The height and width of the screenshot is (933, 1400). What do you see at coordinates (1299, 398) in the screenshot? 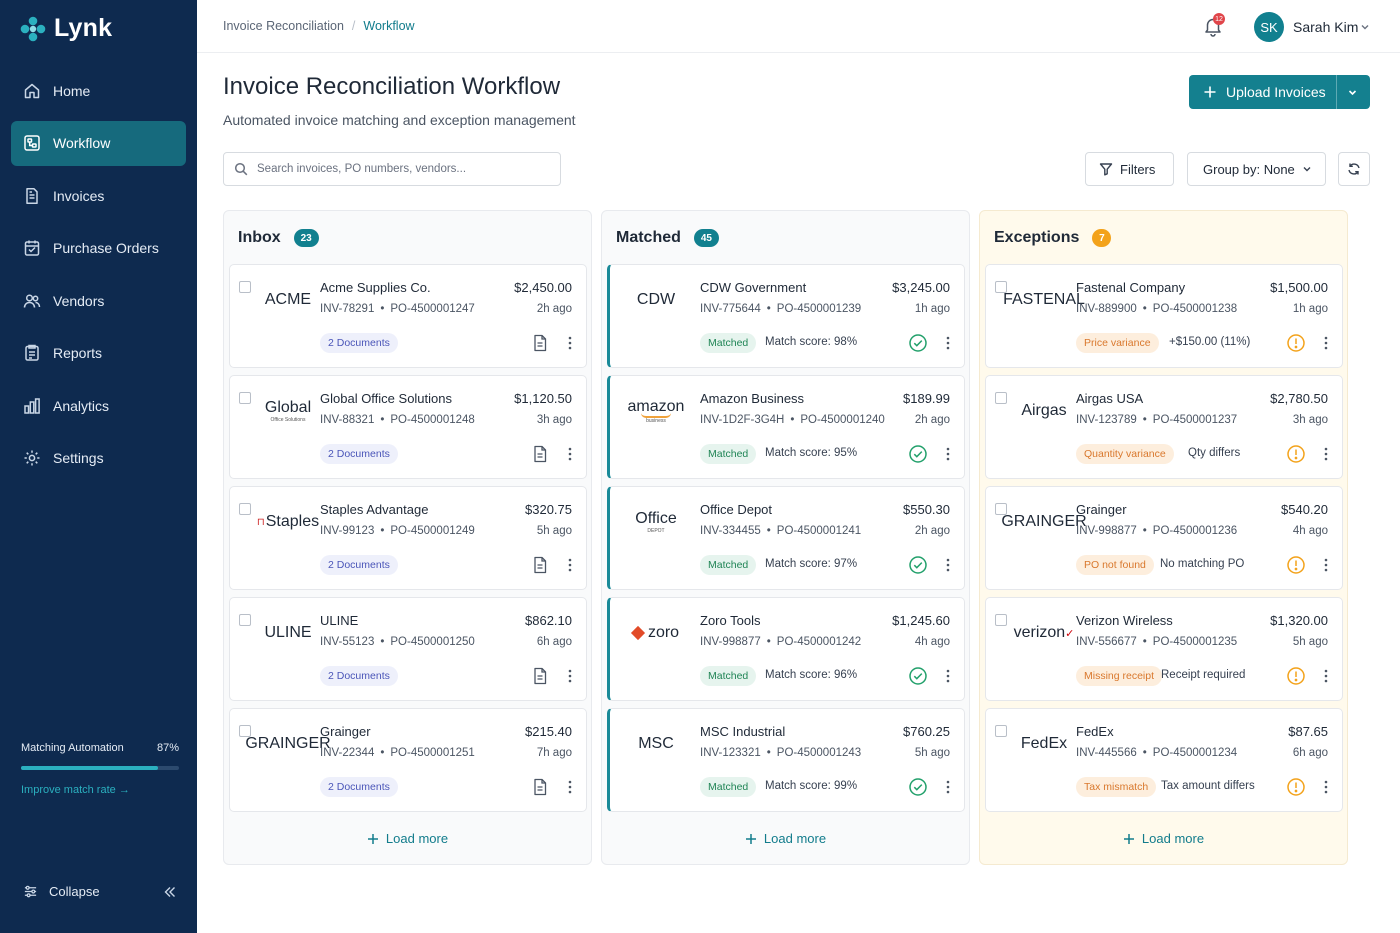
I see `invoice-amount: $2,780.50` at bounding box center [1299, 398].